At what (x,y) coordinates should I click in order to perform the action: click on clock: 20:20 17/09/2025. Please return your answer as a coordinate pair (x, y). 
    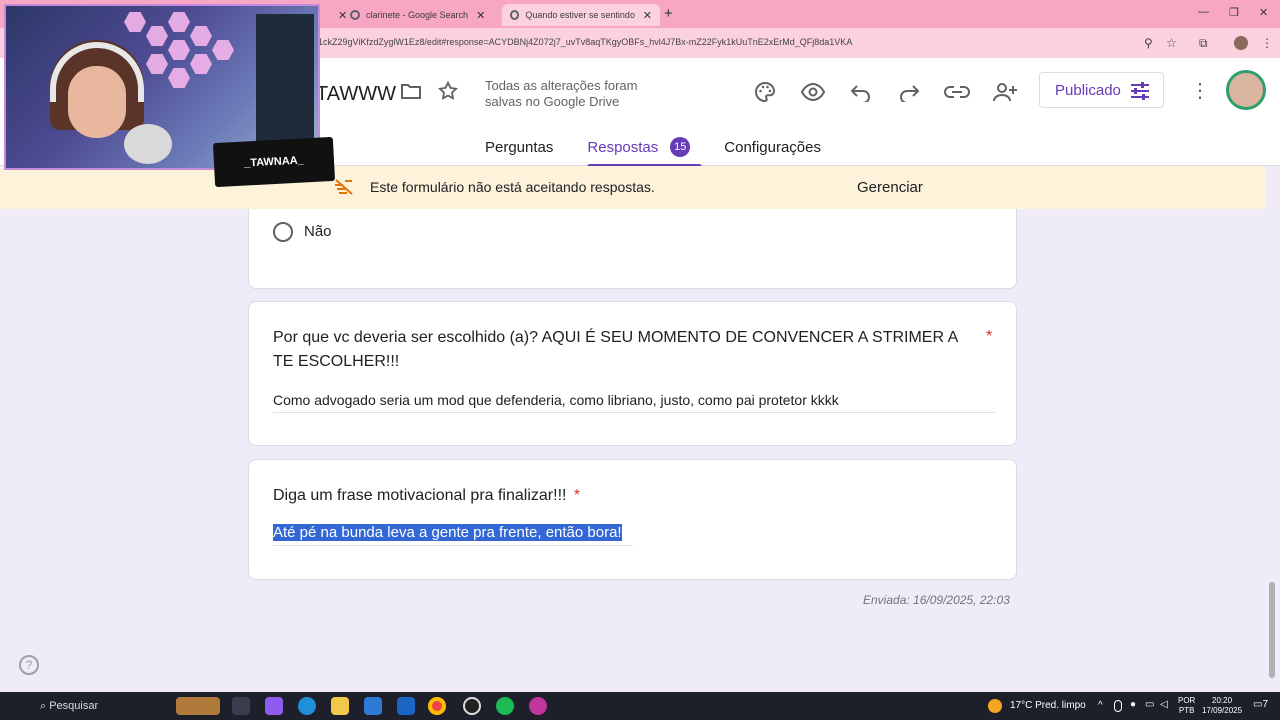
    Looking at the image, I should click on (1222, 706).